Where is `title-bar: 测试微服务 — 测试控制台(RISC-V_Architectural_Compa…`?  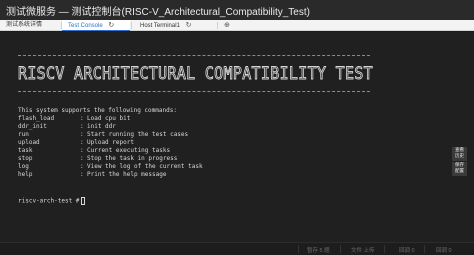
title-bar: 测试微服务 — 测试控制台(RISC-V_Architectural_Compa… is located at coordinates (237, 10).